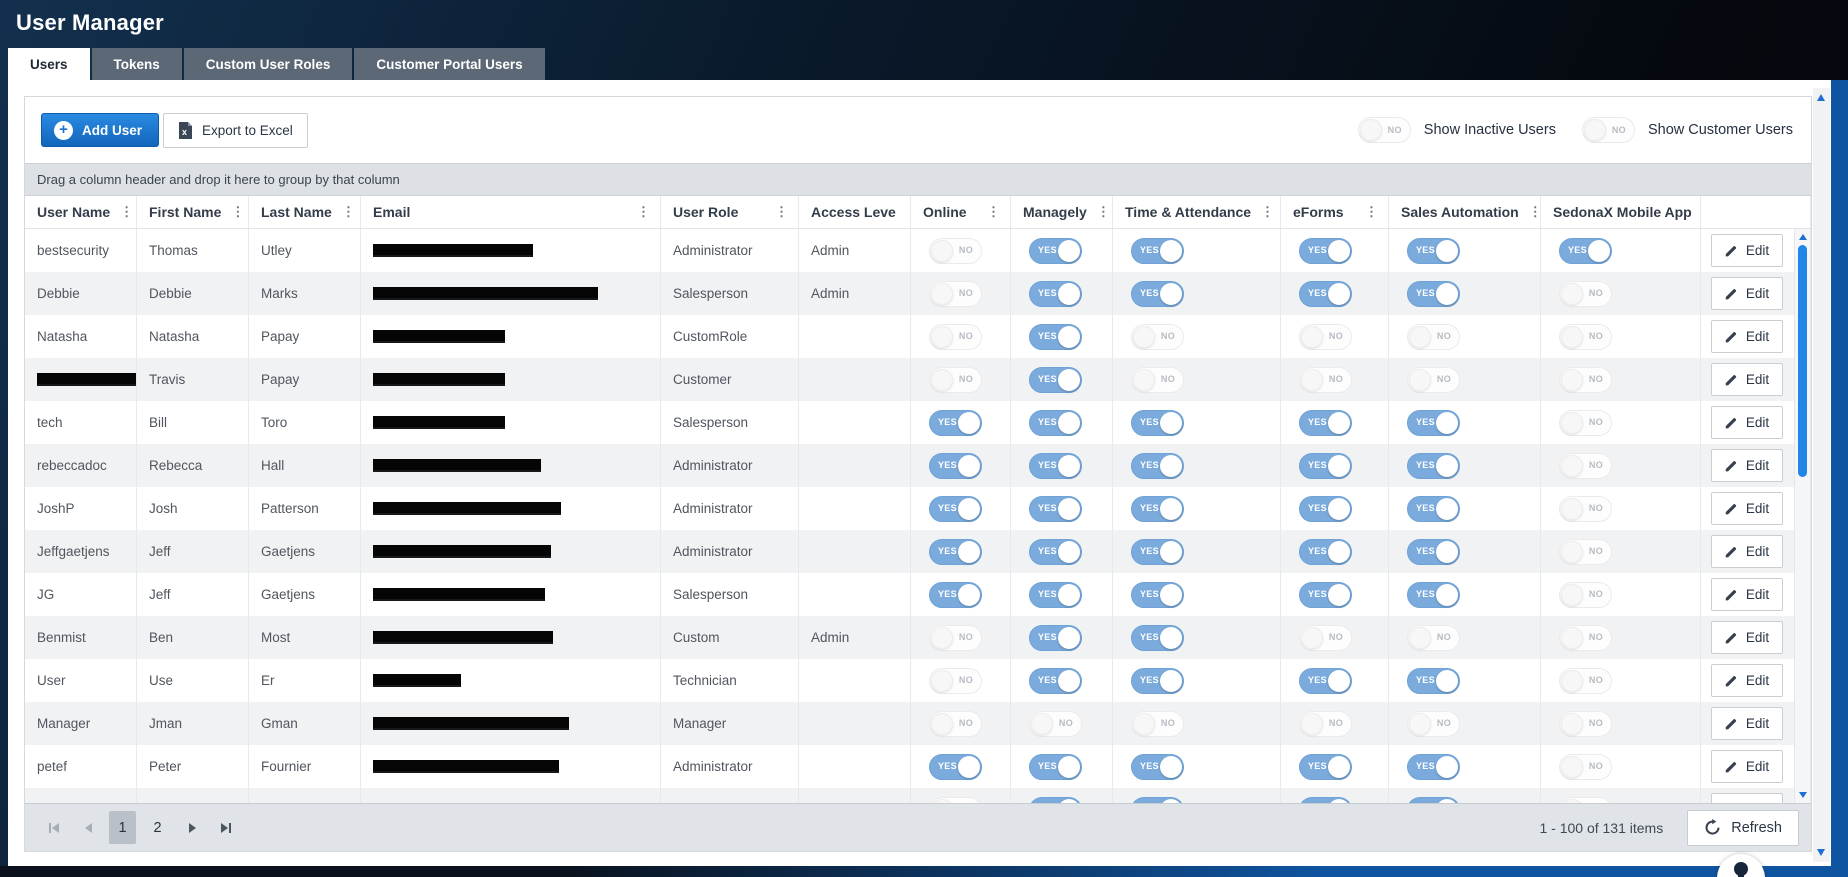 The image size is (1848, 877). I want to click on column-header-access-leve: Access Leve⋮, so click(855, 212).